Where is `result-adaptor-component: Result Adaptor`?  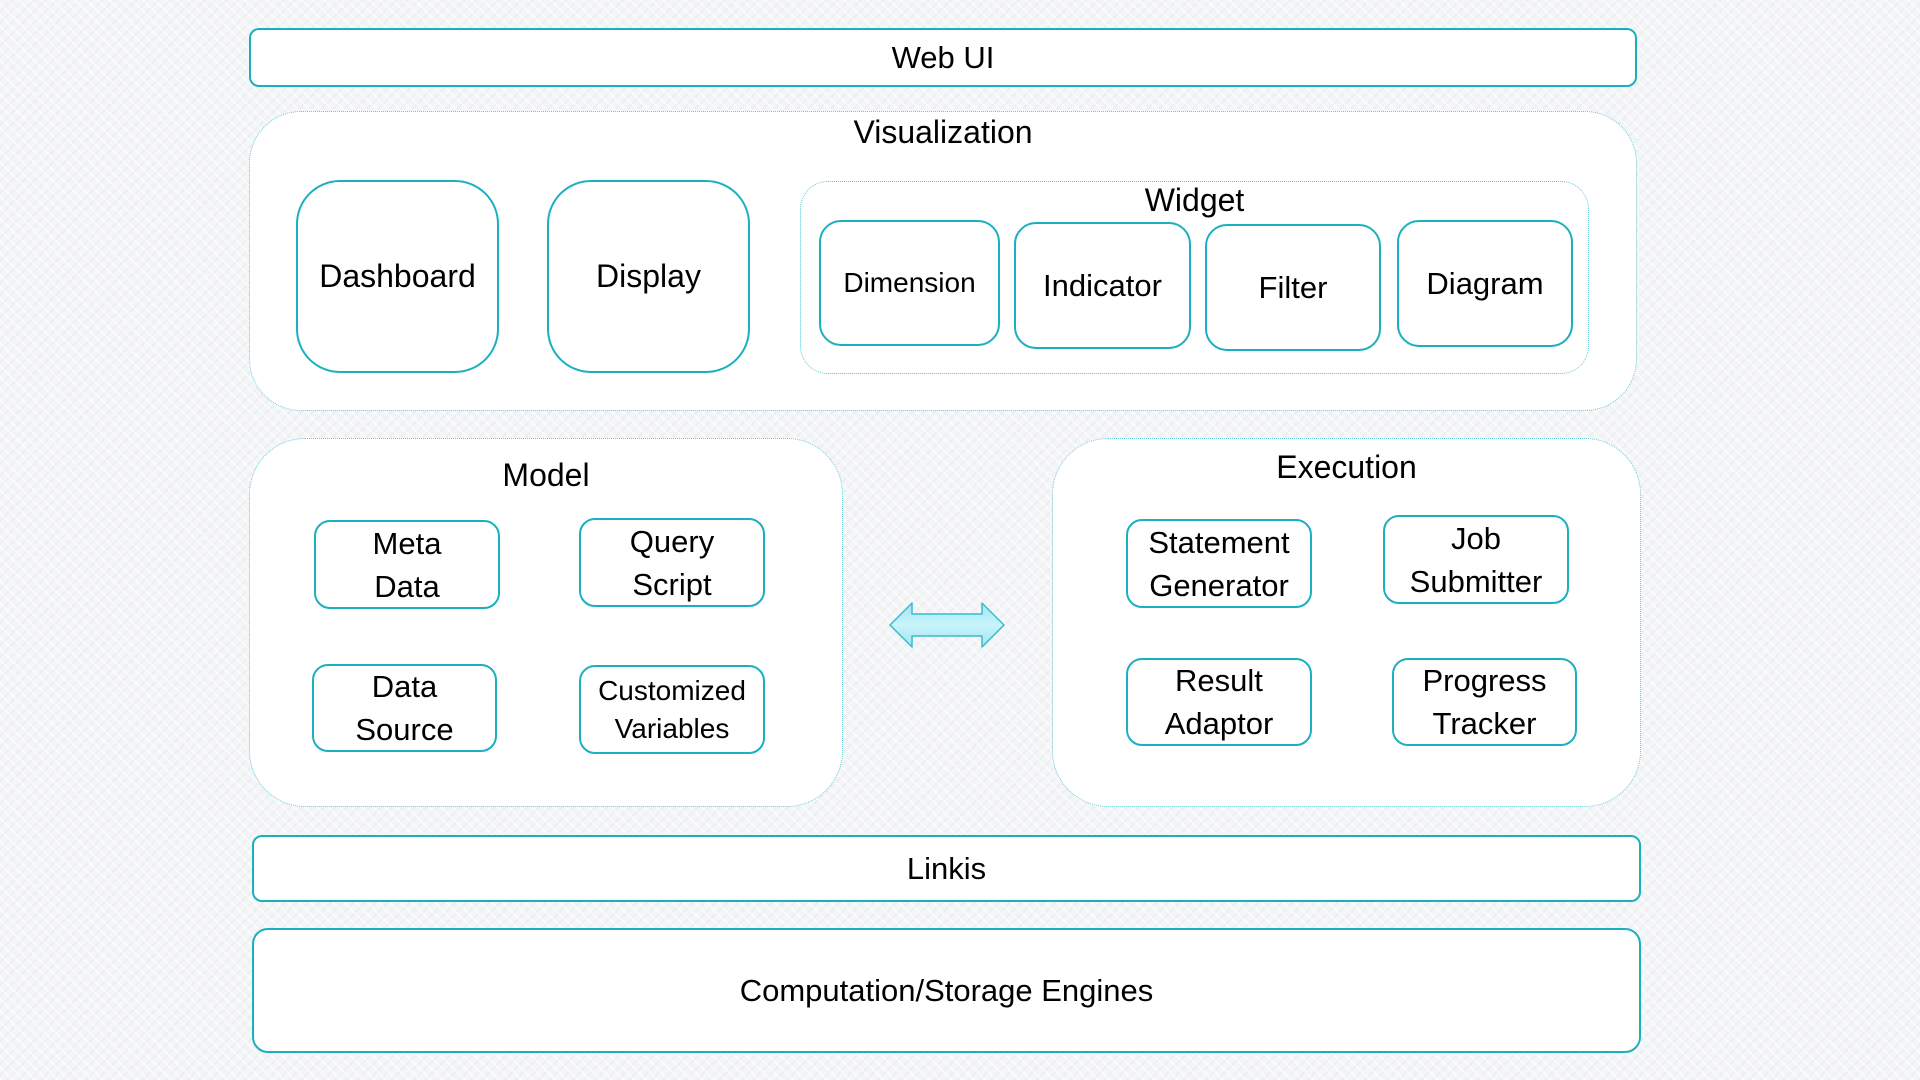 result-adaptor-component: Result Adaptor is located at coordinates (1219, 702).